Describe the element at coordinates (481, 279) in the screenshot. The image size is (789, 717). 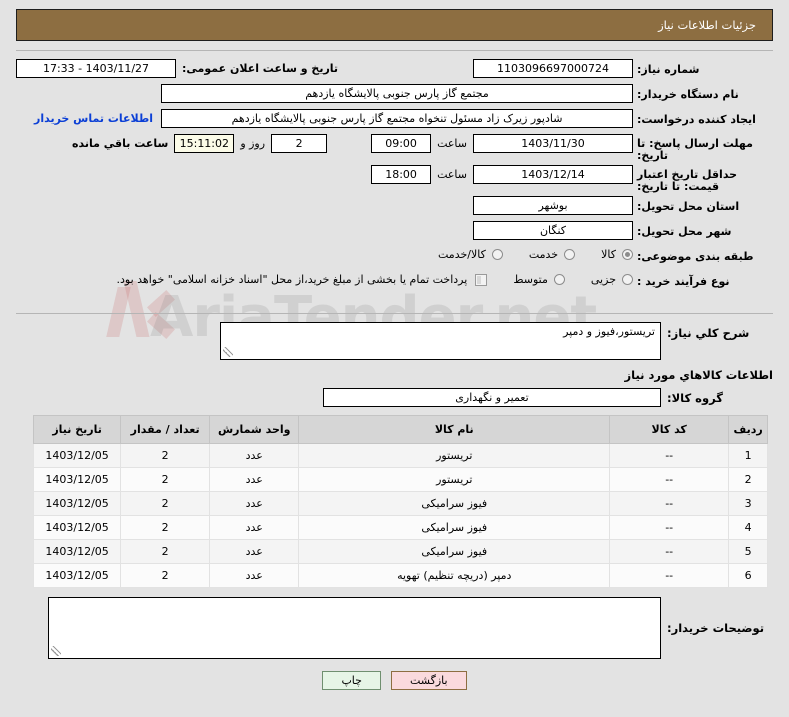
I see `checkbox-icon` at that location.